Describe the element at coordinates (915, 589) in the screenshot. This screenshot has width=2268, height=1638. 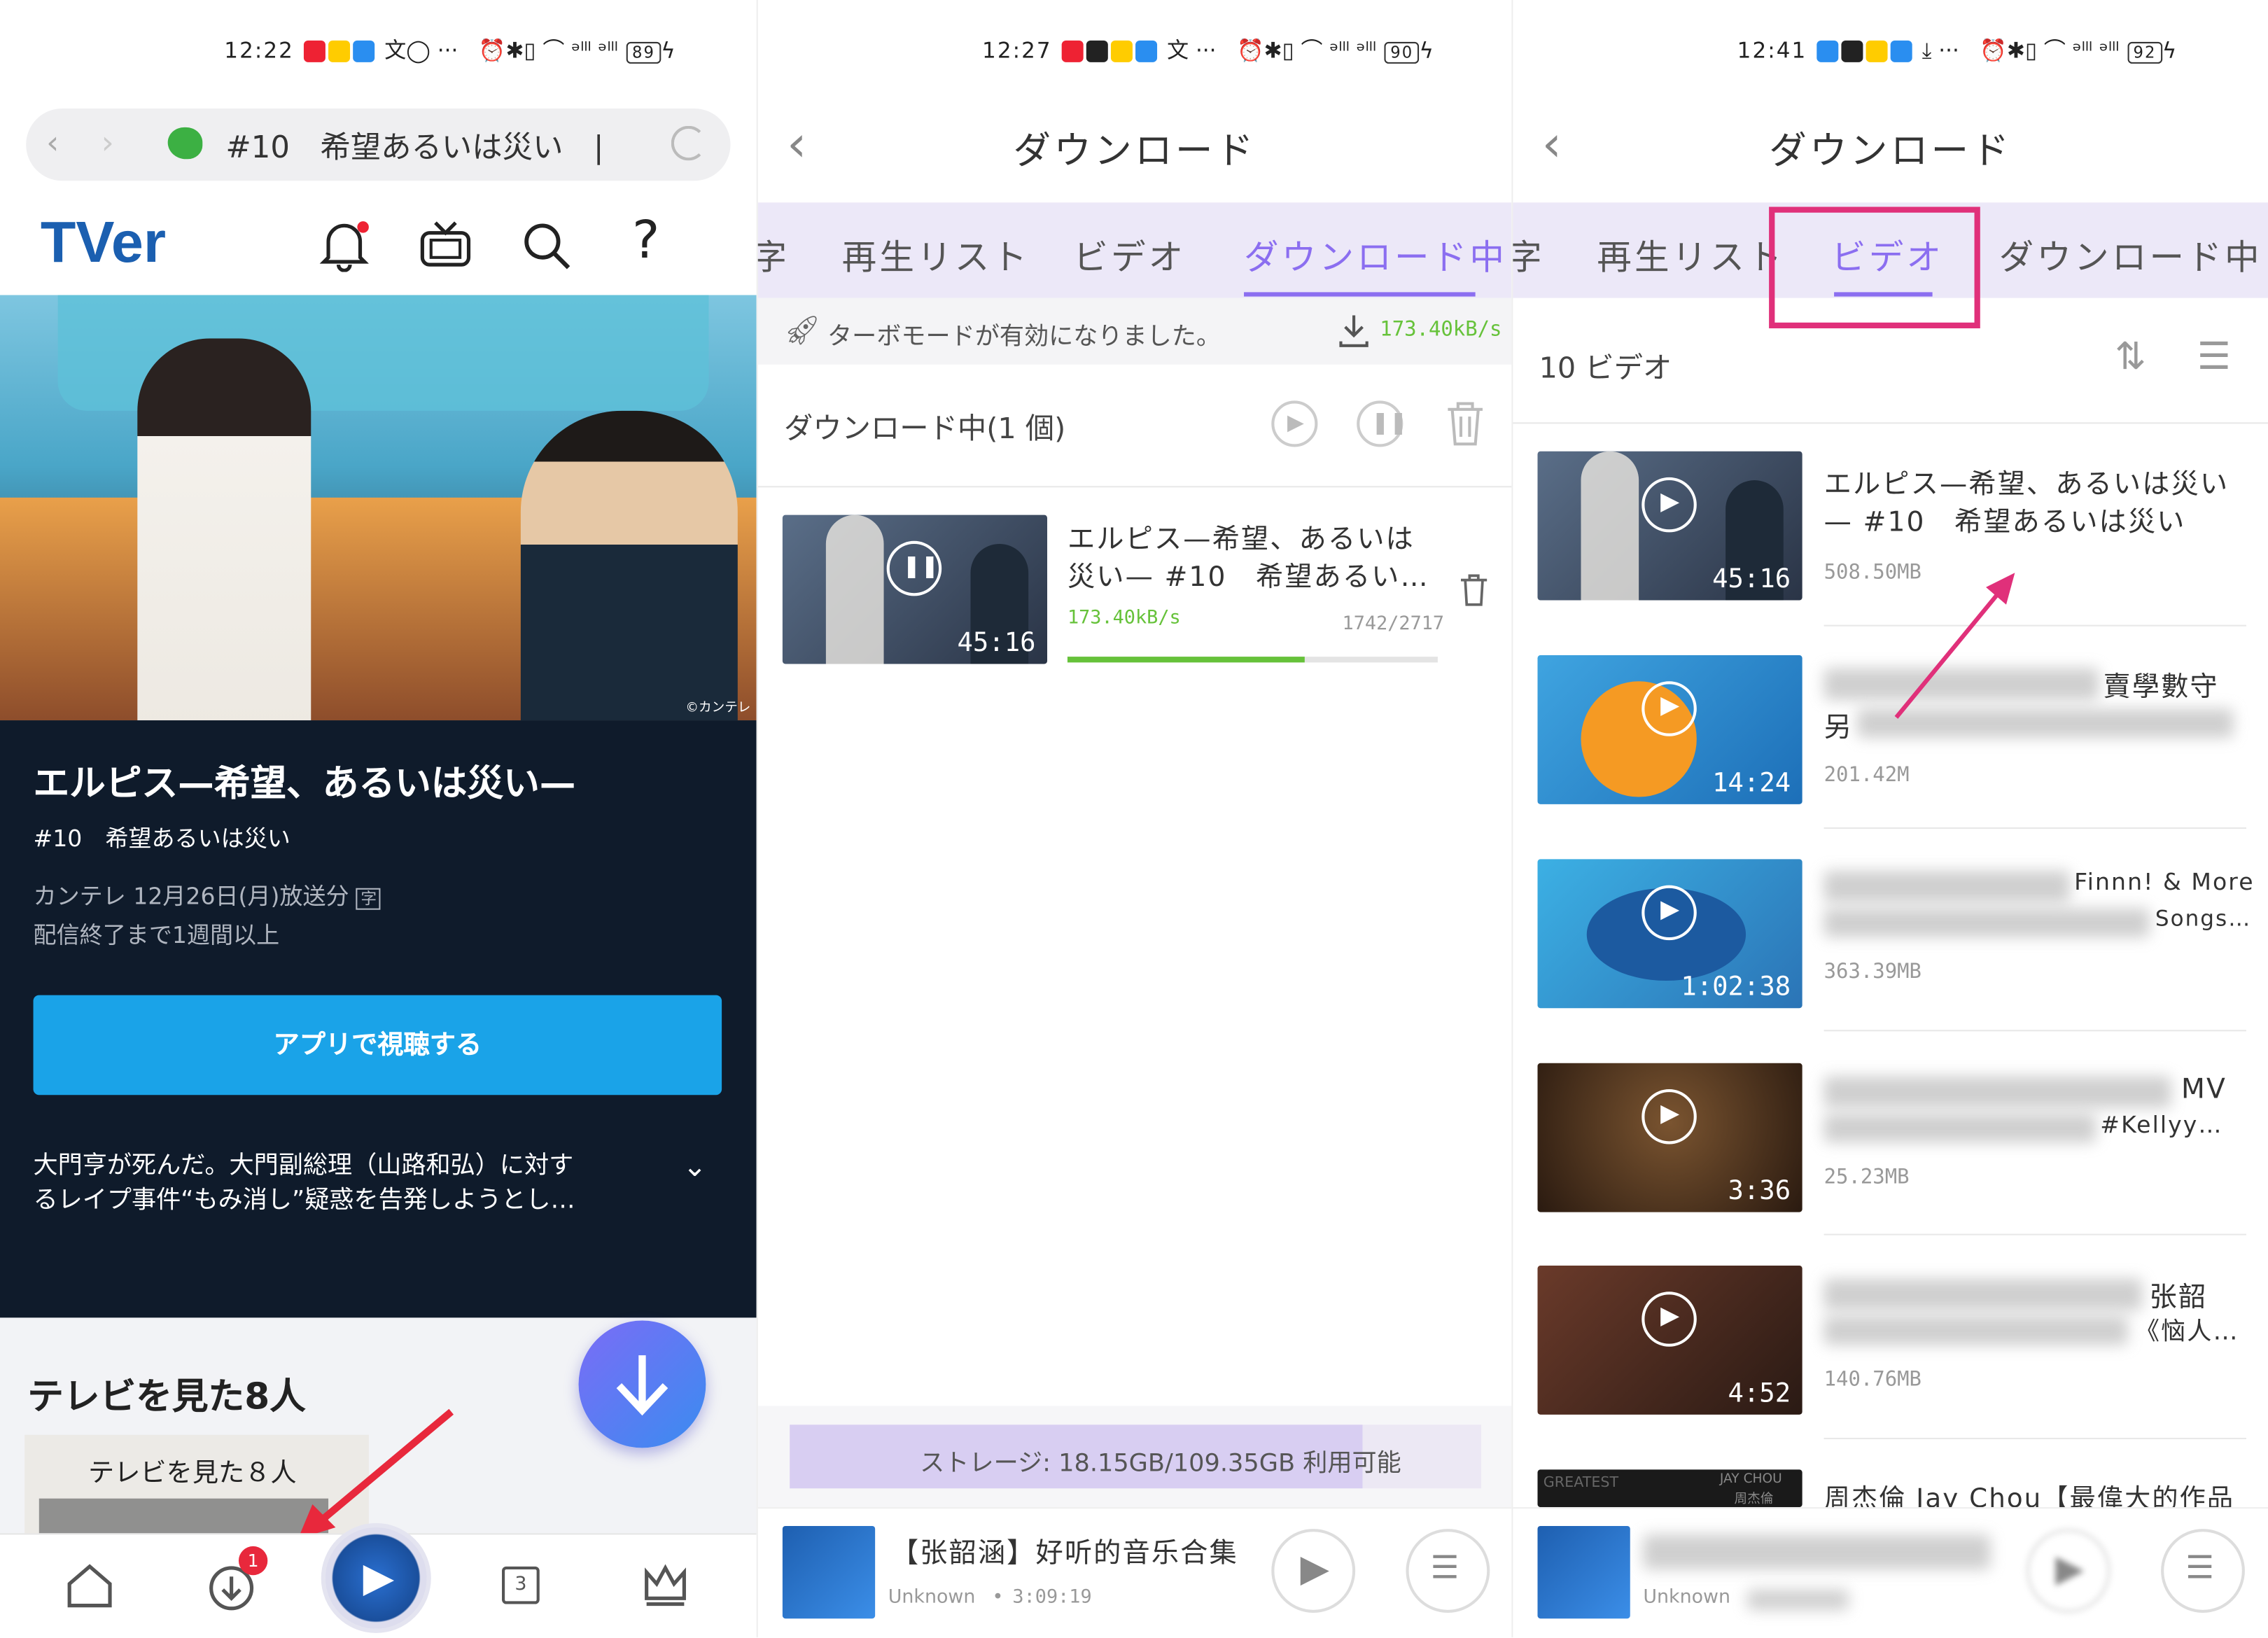
I see `download-thumbnail: ❚❚ 45:16` at that location.